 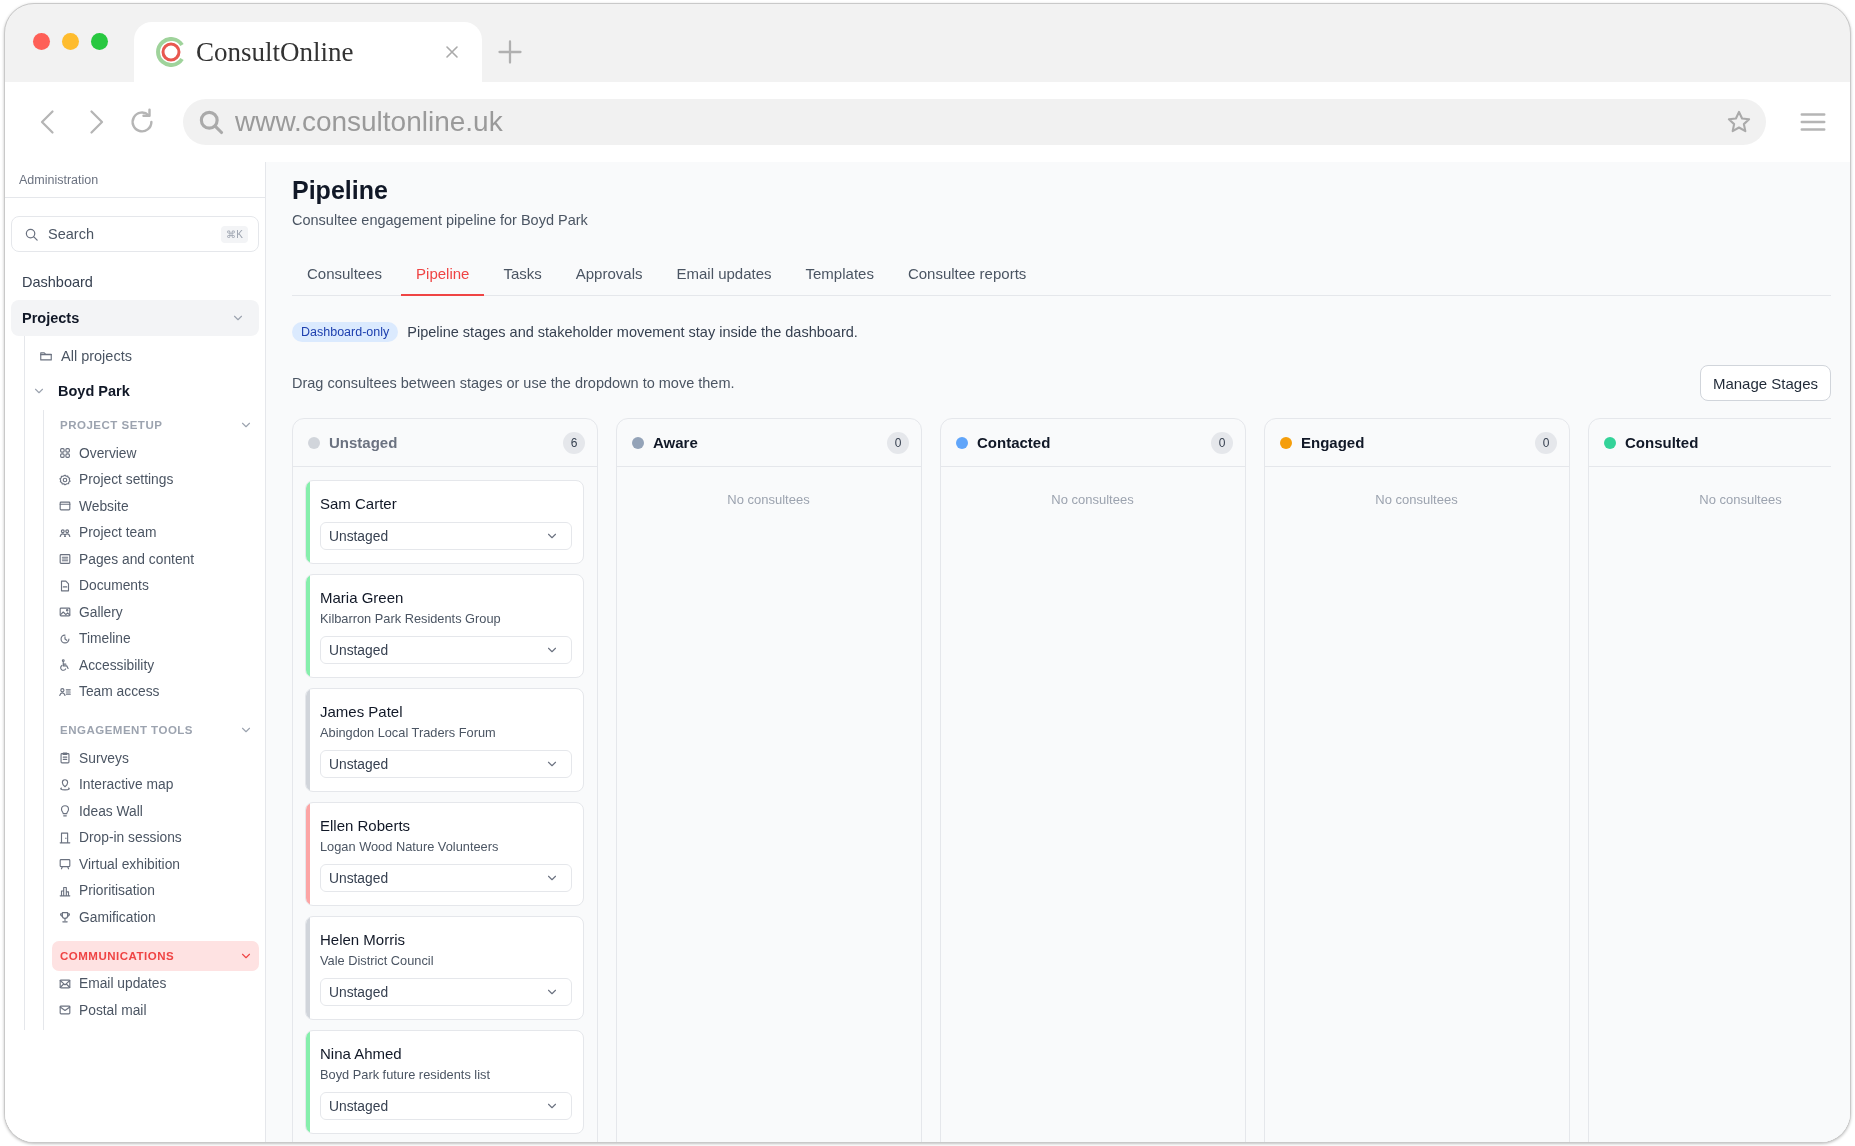 I want to click on consultee-name: Helen Morris, so click(x=363, y=940).